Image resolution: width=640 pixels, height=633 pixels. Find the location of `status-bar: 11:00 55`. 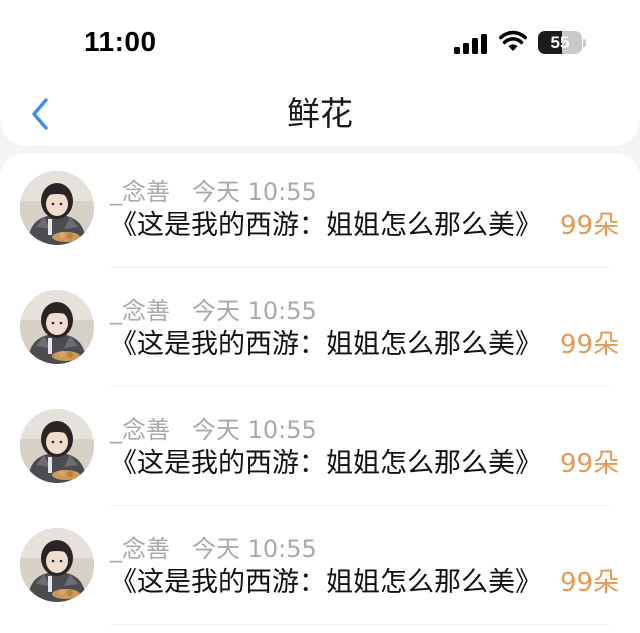

status-bar: 11:00 55 is located at coordinates (320, 42).